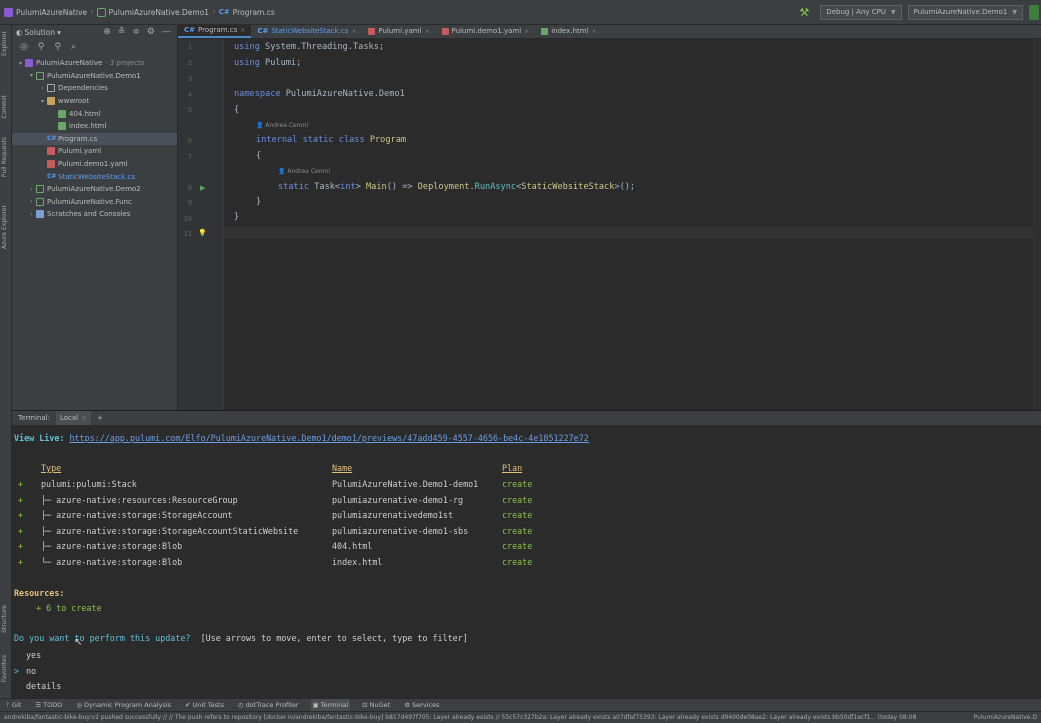 This screenshot has height=723, width=1041. I want to click on run-gutter-icon: ▶, so click(202, 188).